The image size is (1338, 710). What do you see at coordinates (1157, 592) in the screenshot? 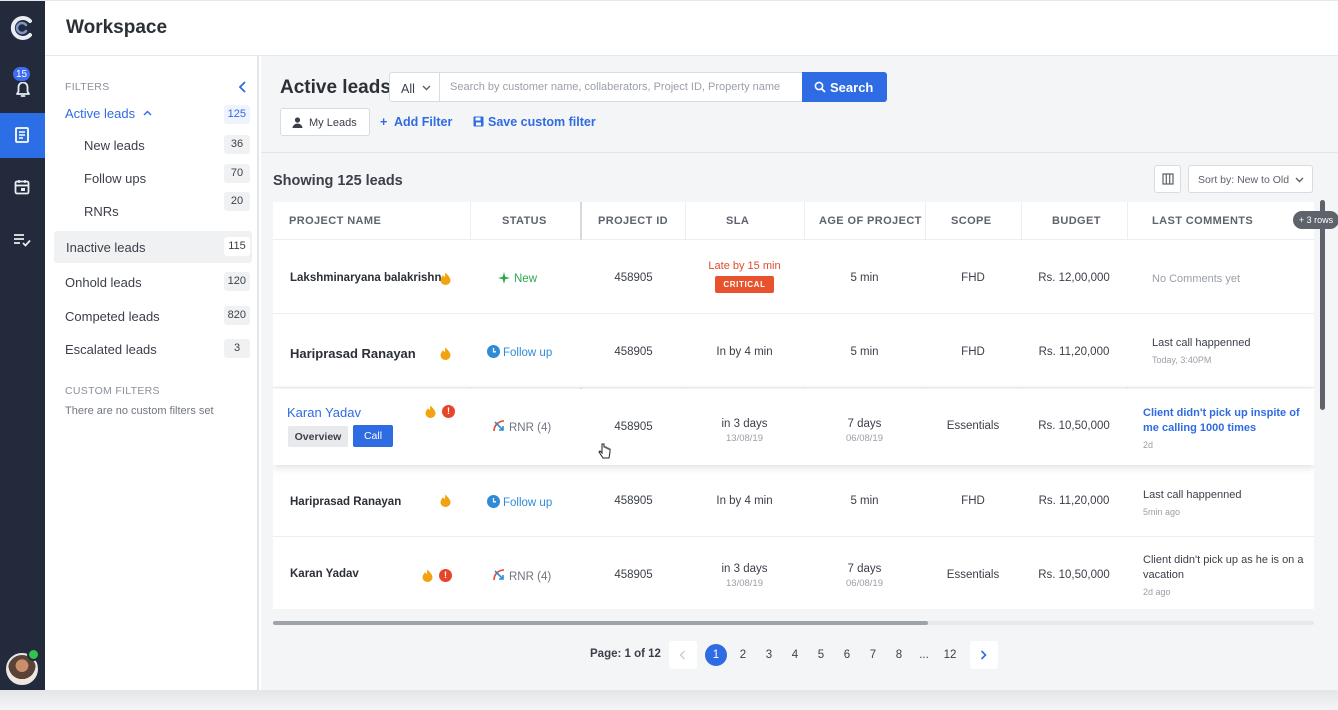
I see `comment-time: 2d ago` at bounding box center [1157, 592].